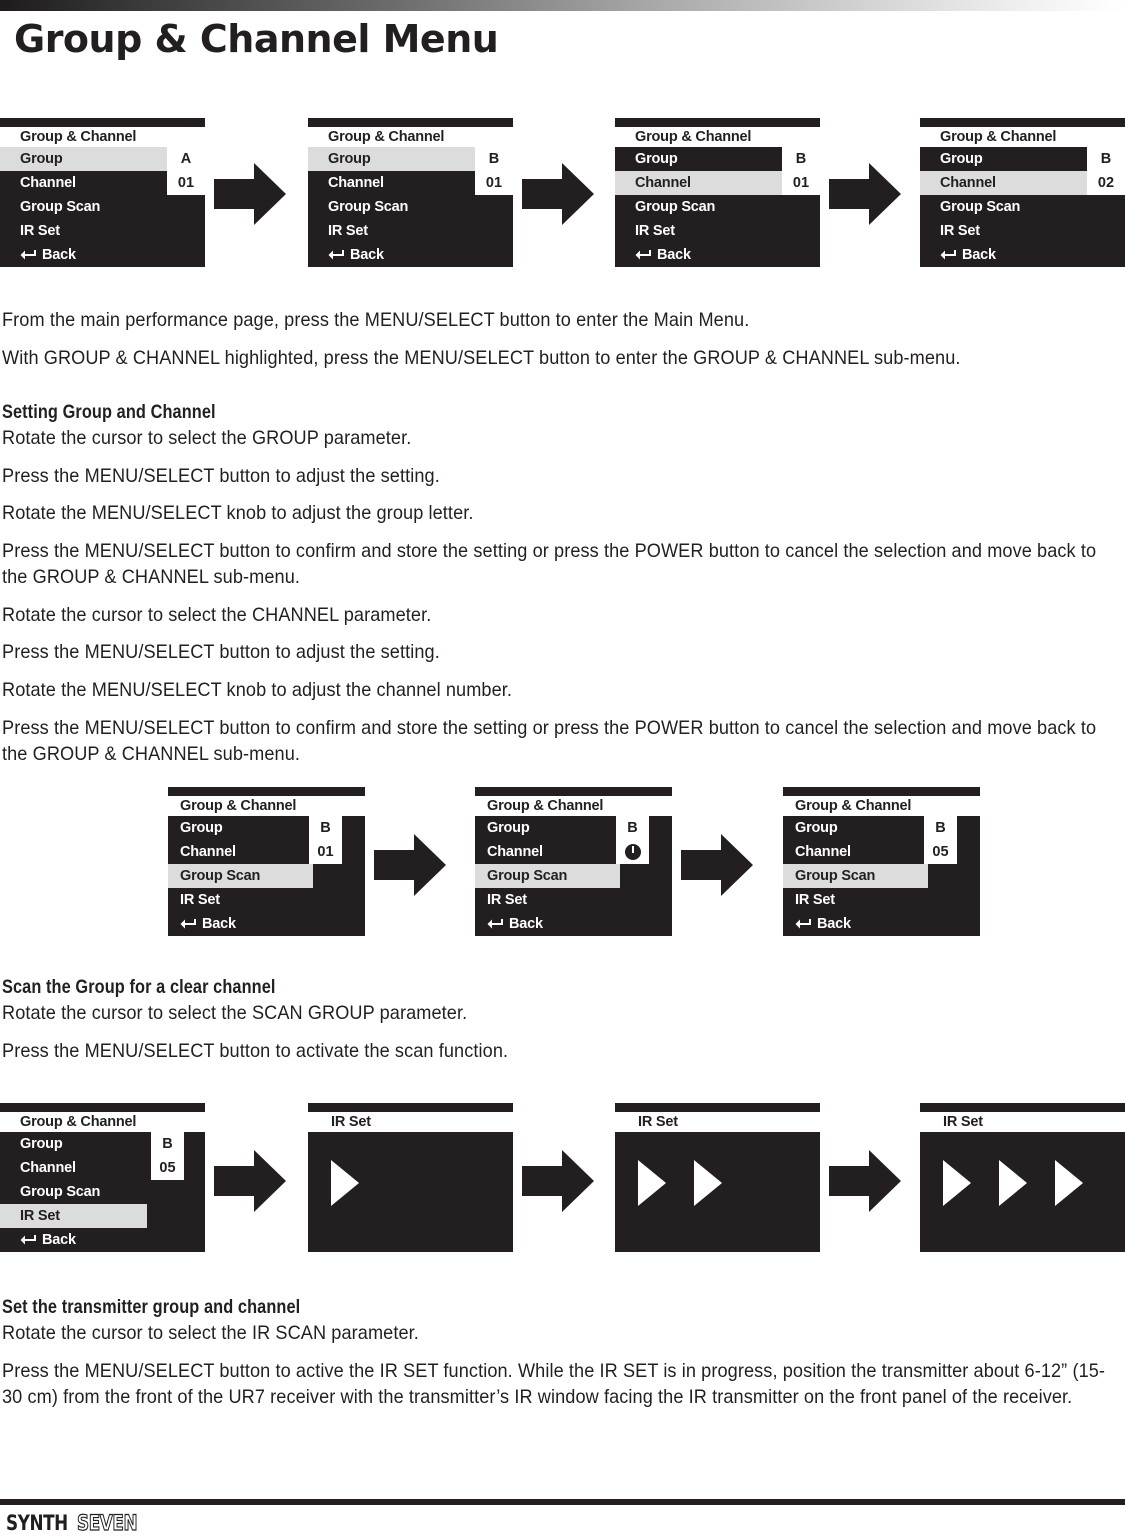 This screenshot has width=1125, height=1538. Describe the element at coordinates (717, 1122) in the screenshot. I see `screen-title: IR Set` at that location.